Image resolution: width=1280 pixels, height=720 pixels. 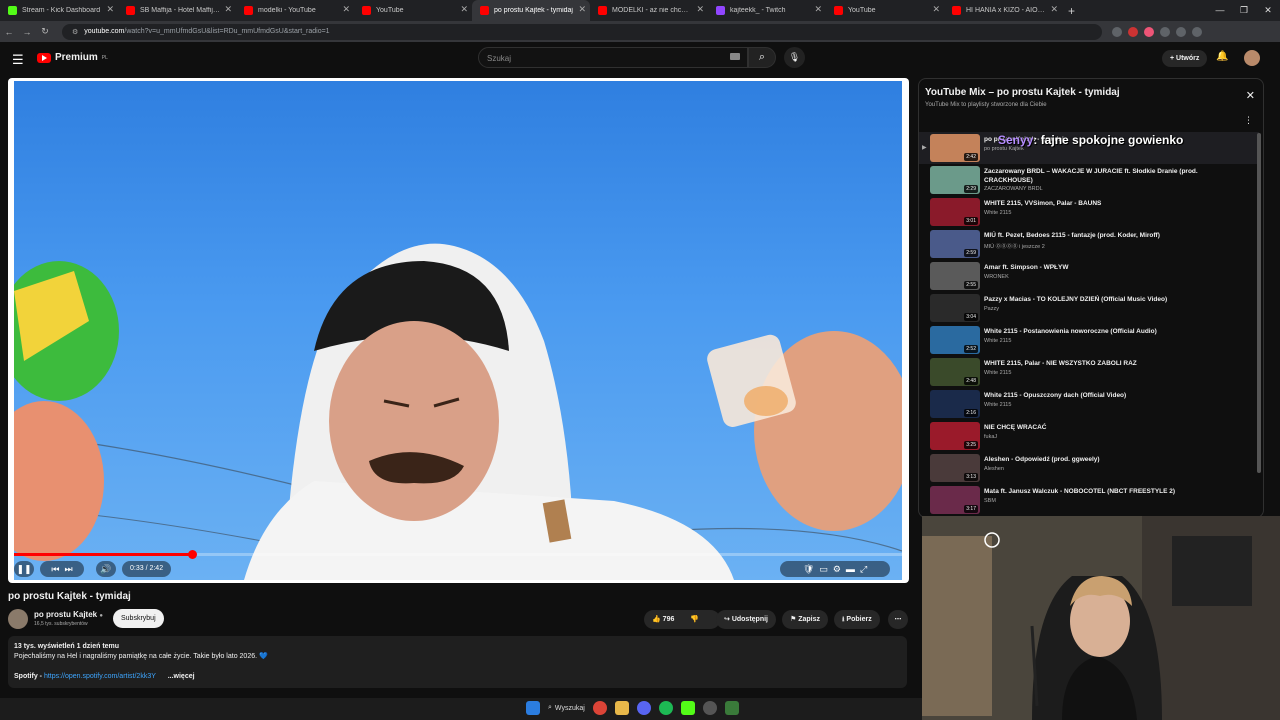 I want to click on obs-icon, so click(x=709, y=708).